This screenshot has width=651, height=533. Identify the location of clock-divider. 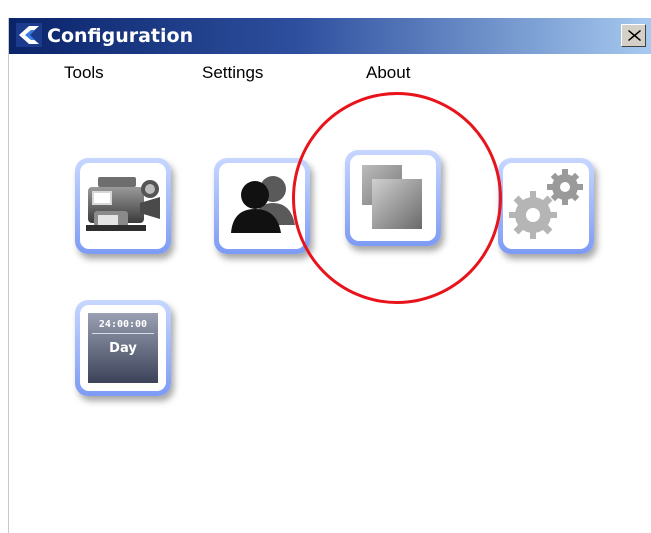
(123, 333).